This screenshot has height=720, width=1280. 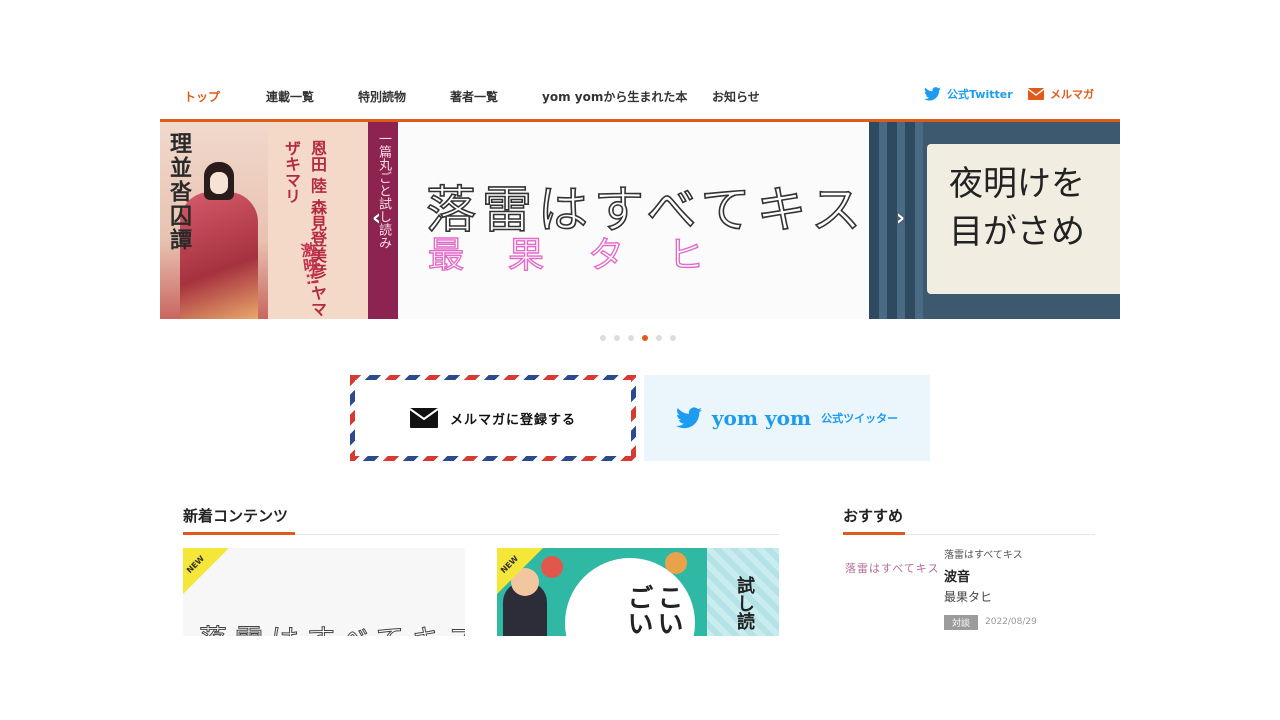 What do you see at coordinates (968, 597) in the screenshot?
I see `recommended-author: 最果タヒ` at bounding box center [968, 597].